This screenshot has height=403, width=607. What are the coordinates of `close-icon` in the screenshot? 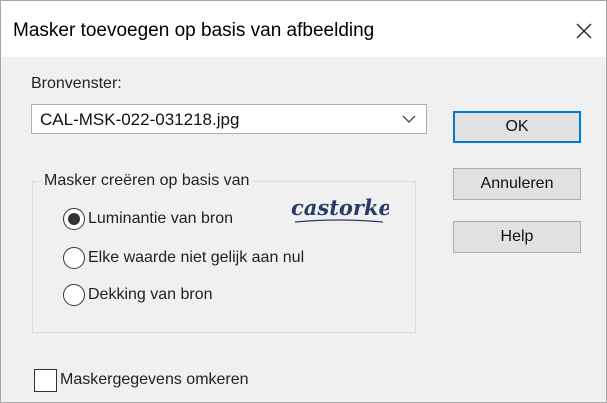 It's located at (584, 31).